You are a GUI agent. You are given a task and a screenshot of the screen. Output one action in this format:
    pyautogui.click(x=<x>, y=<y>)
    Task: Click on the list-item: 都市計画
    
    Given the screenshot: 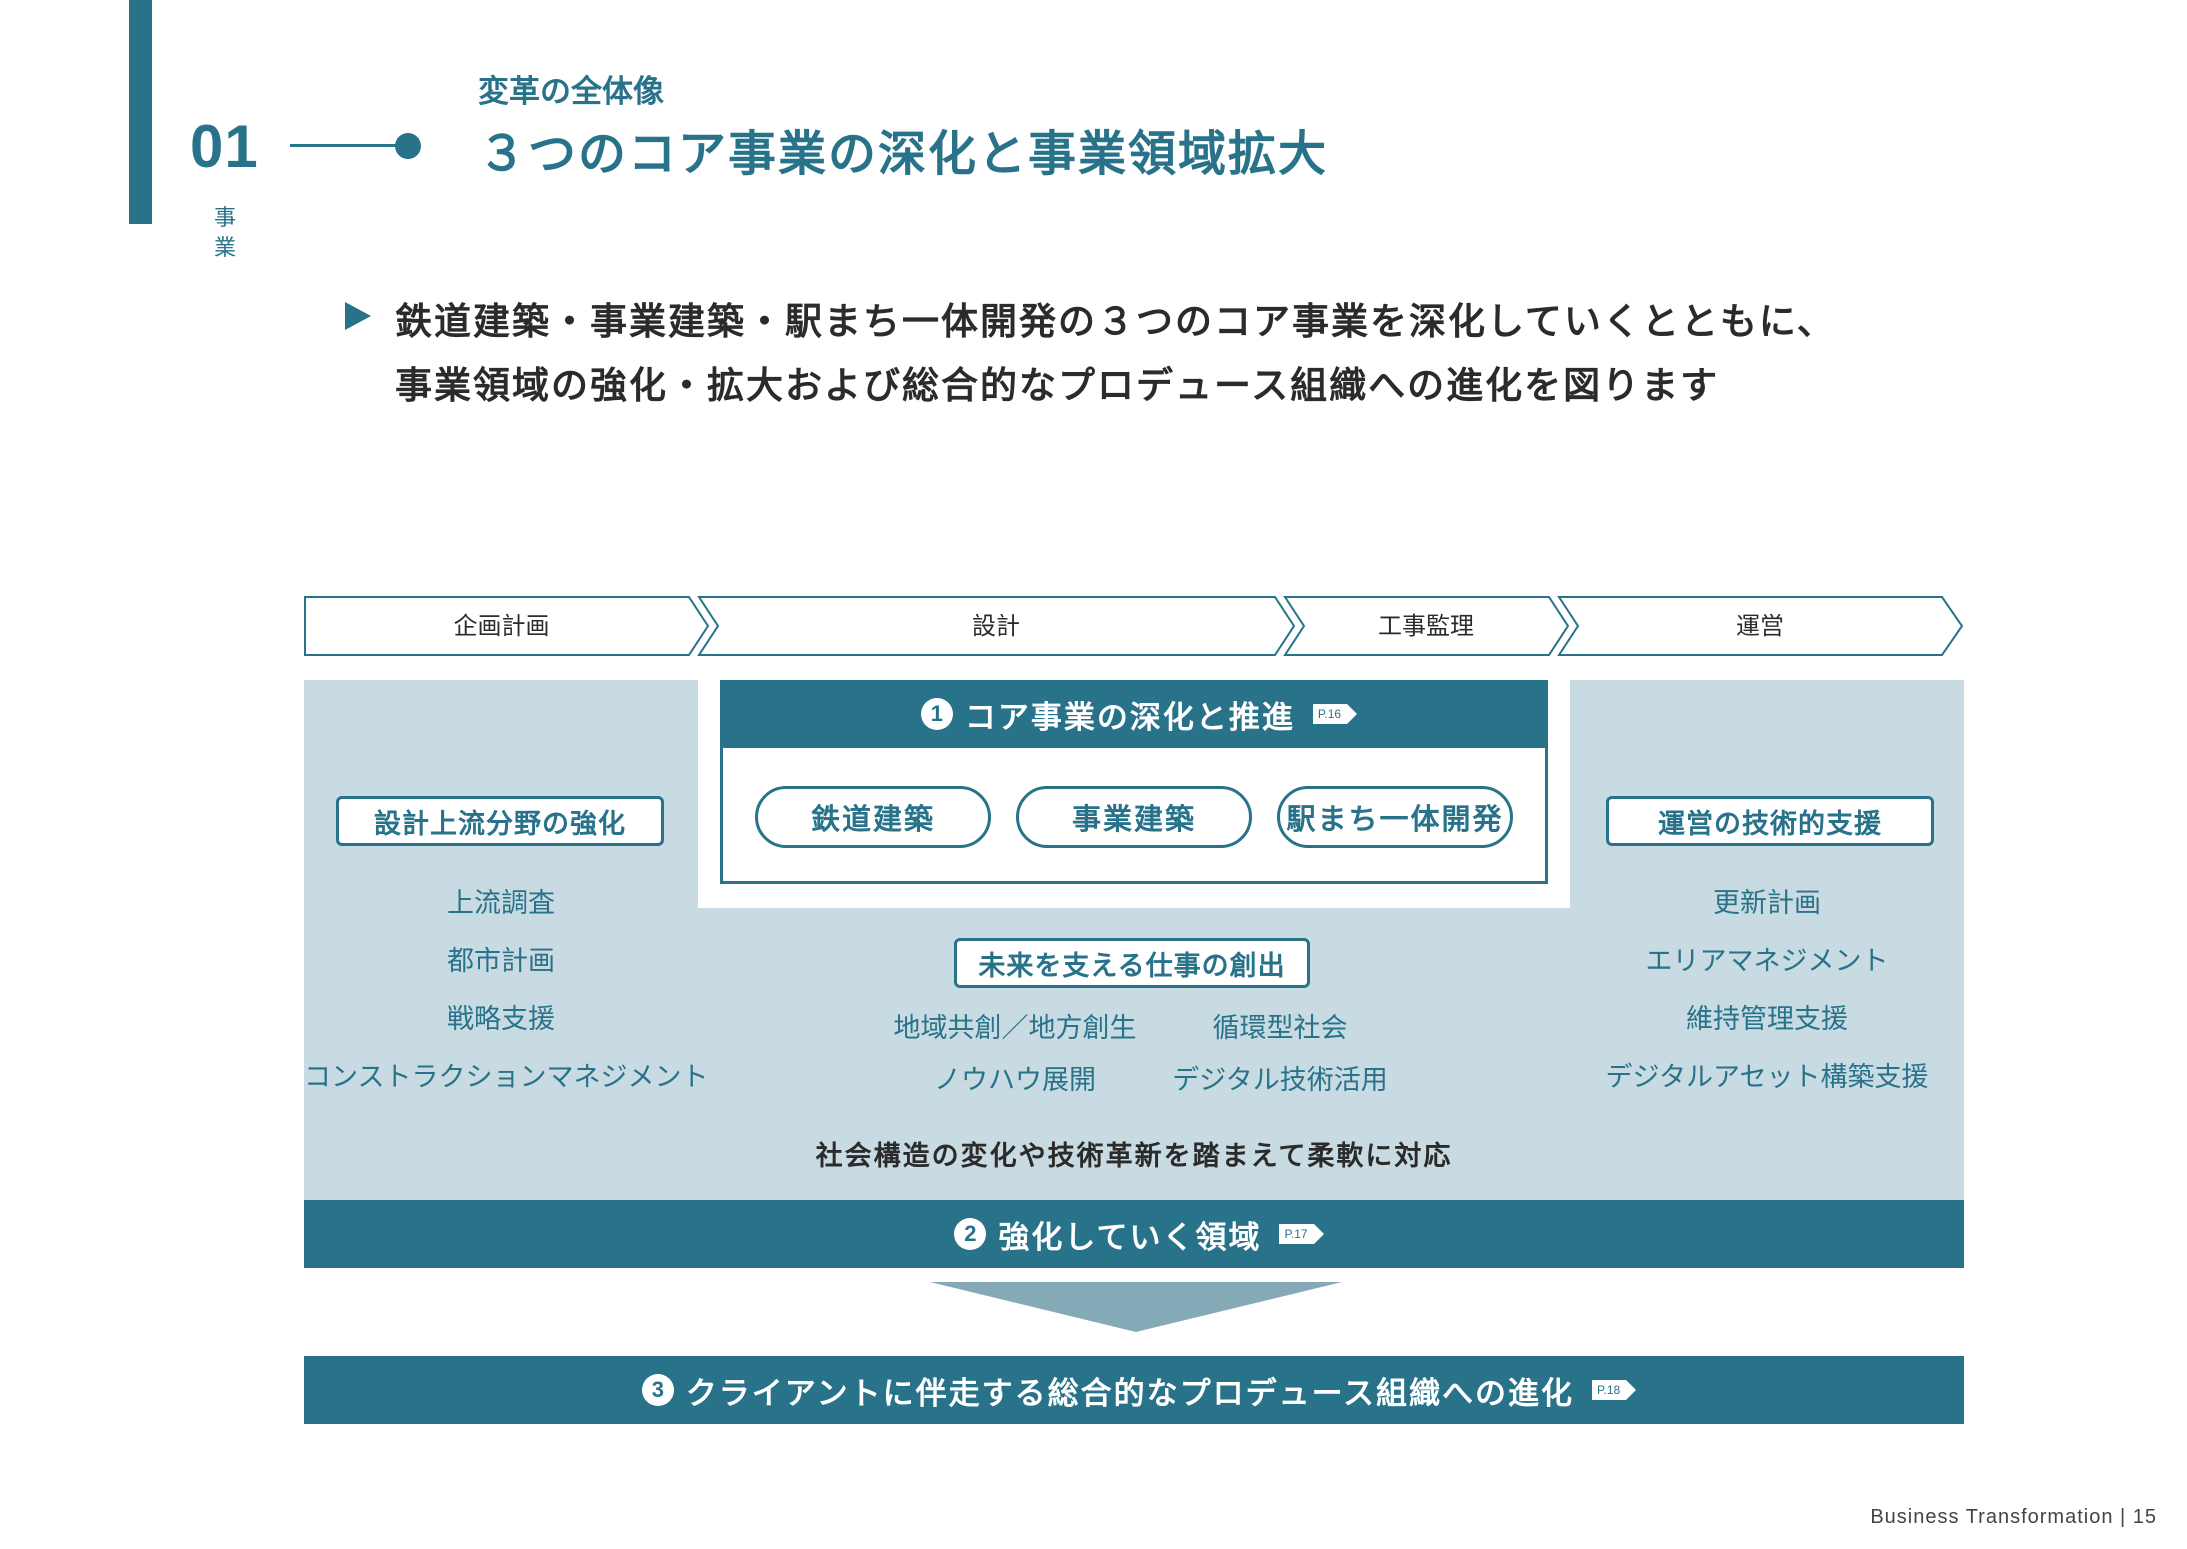 What is the action you would take?
    pyautogui.click(x=501, y=961)
    